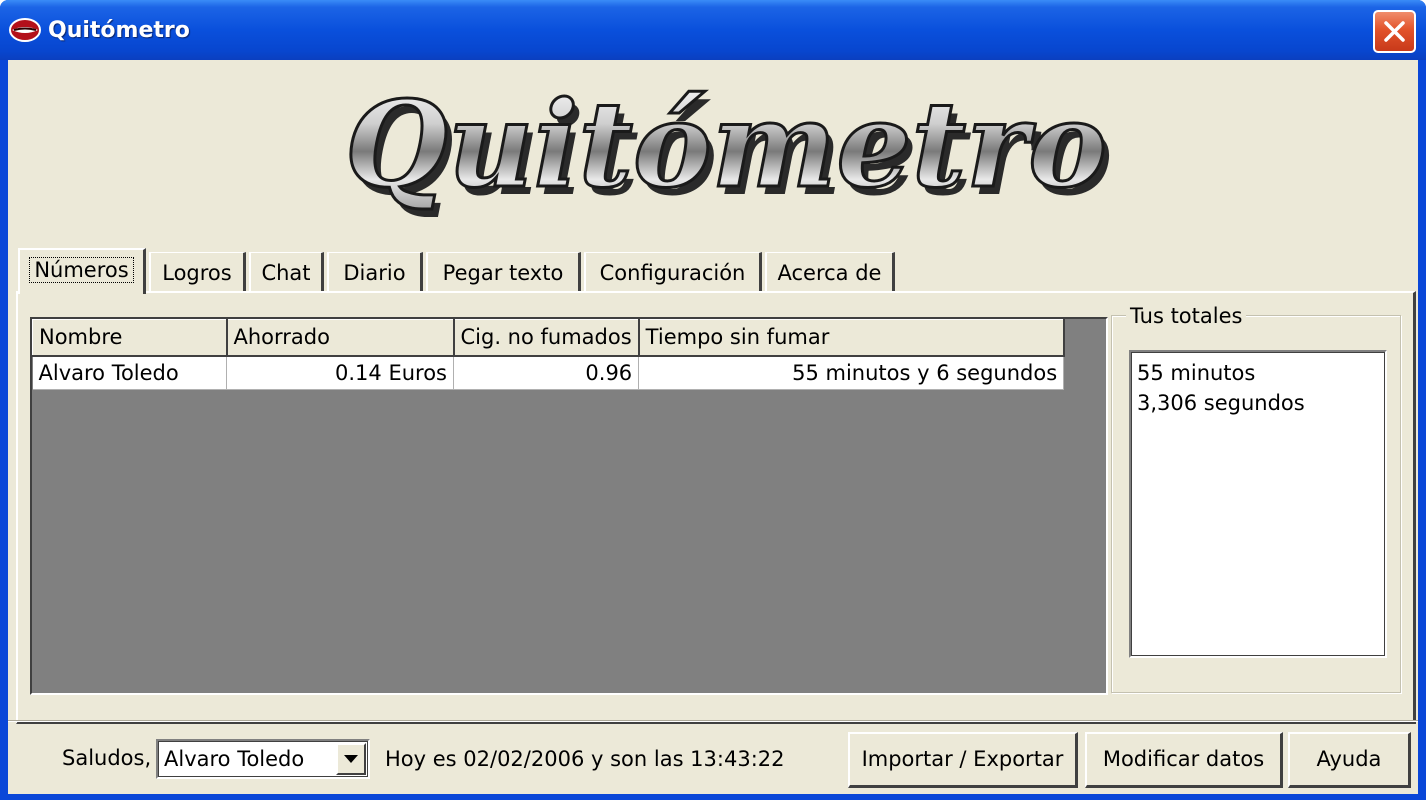  What do you see at coordinates (1349, 760) in the screenshot?
I see `help-button: Ayuda` at bounding box center [1349, 760].